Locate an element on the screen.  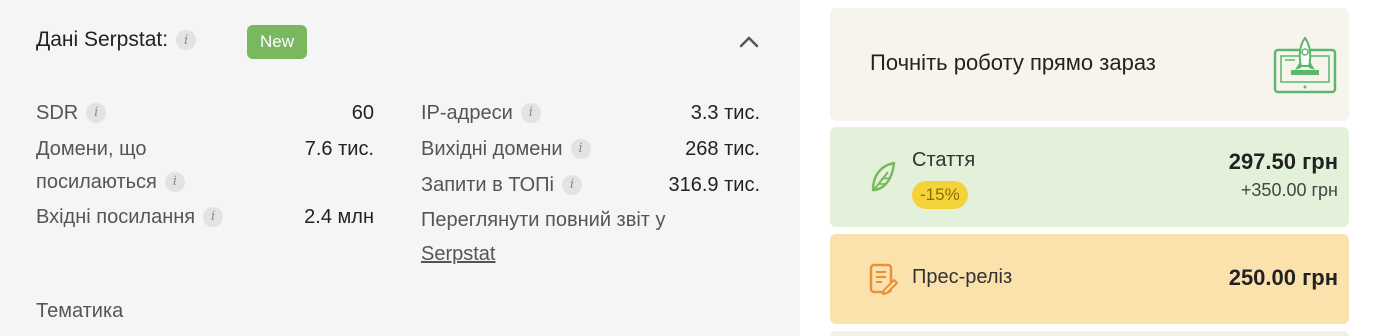
metric-value: 60 is located at coordinates (362, 113).